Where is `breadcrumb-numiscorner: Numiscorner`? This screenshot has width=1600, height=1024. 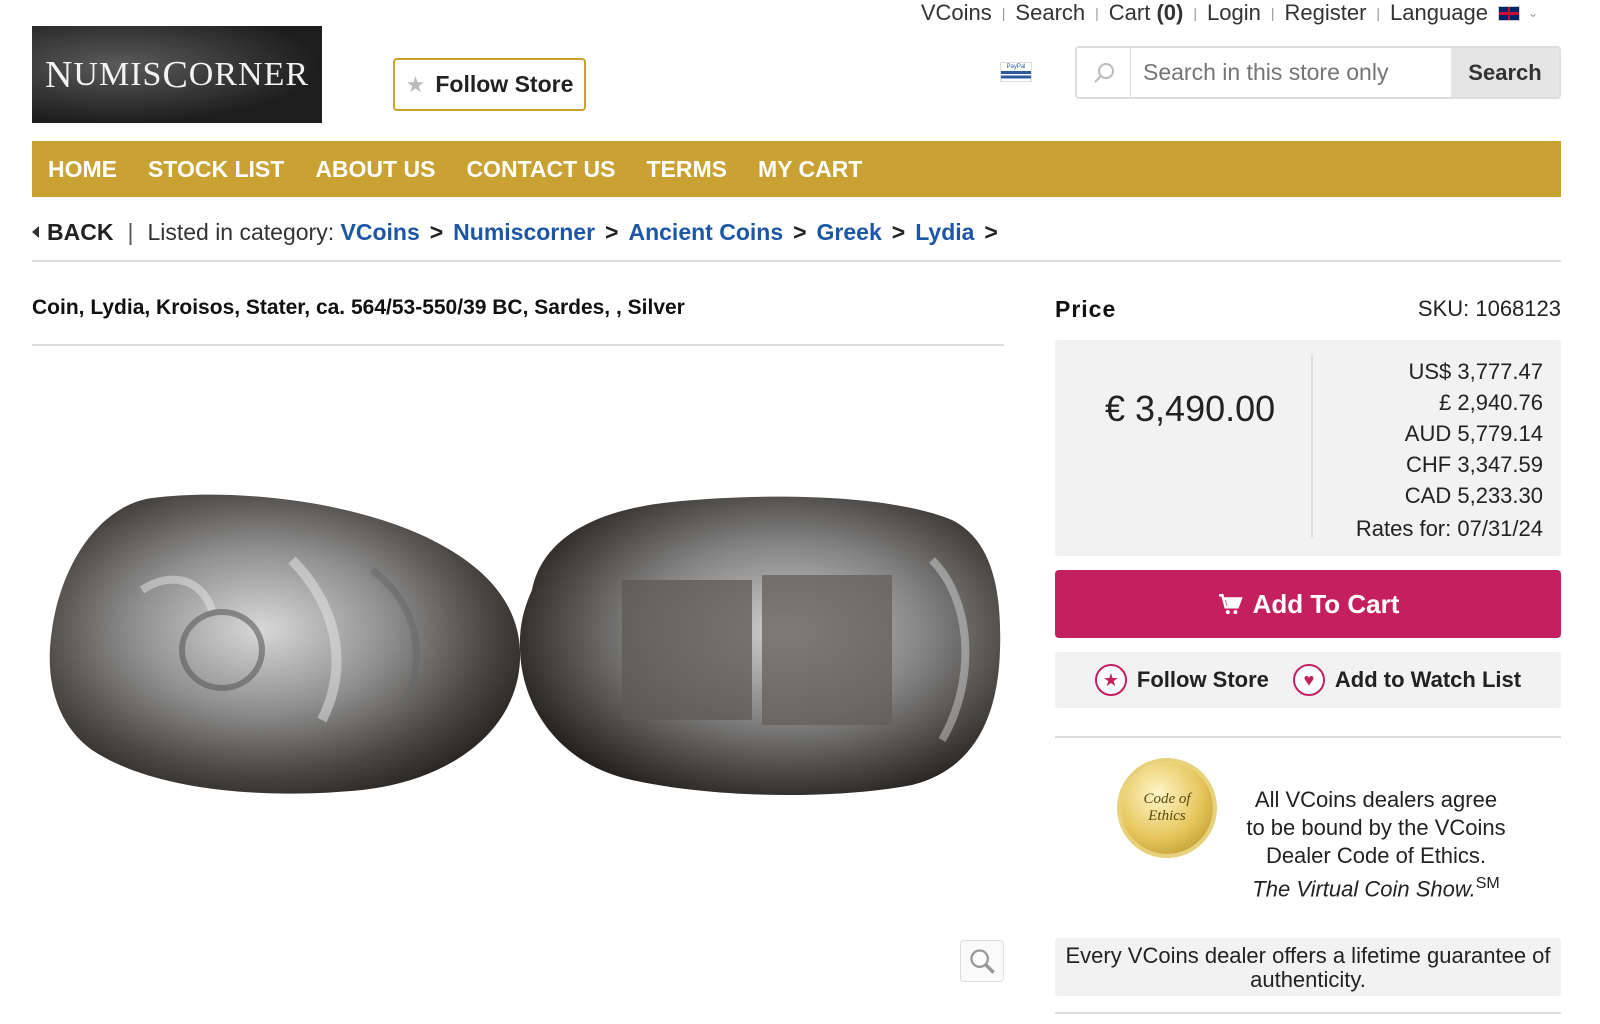
breadcrumb-numiscorner: Numiscorner is located at coordinates (524, 232).